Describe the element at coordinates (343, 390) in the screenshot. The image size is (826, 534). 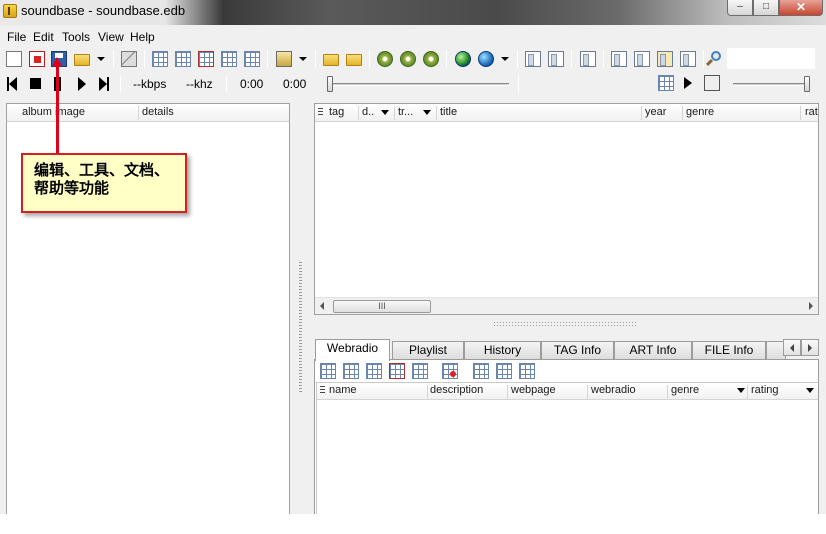
I see `col-name: name` at that location.